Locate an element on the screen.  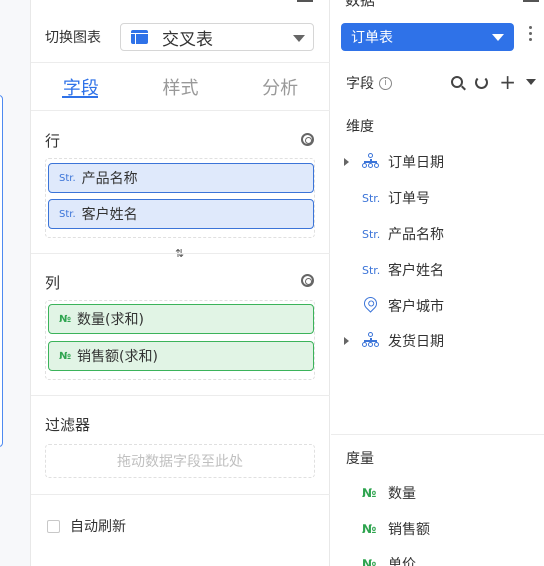
chart-type-select: 交叉表 is located at coordinates (217, 37).